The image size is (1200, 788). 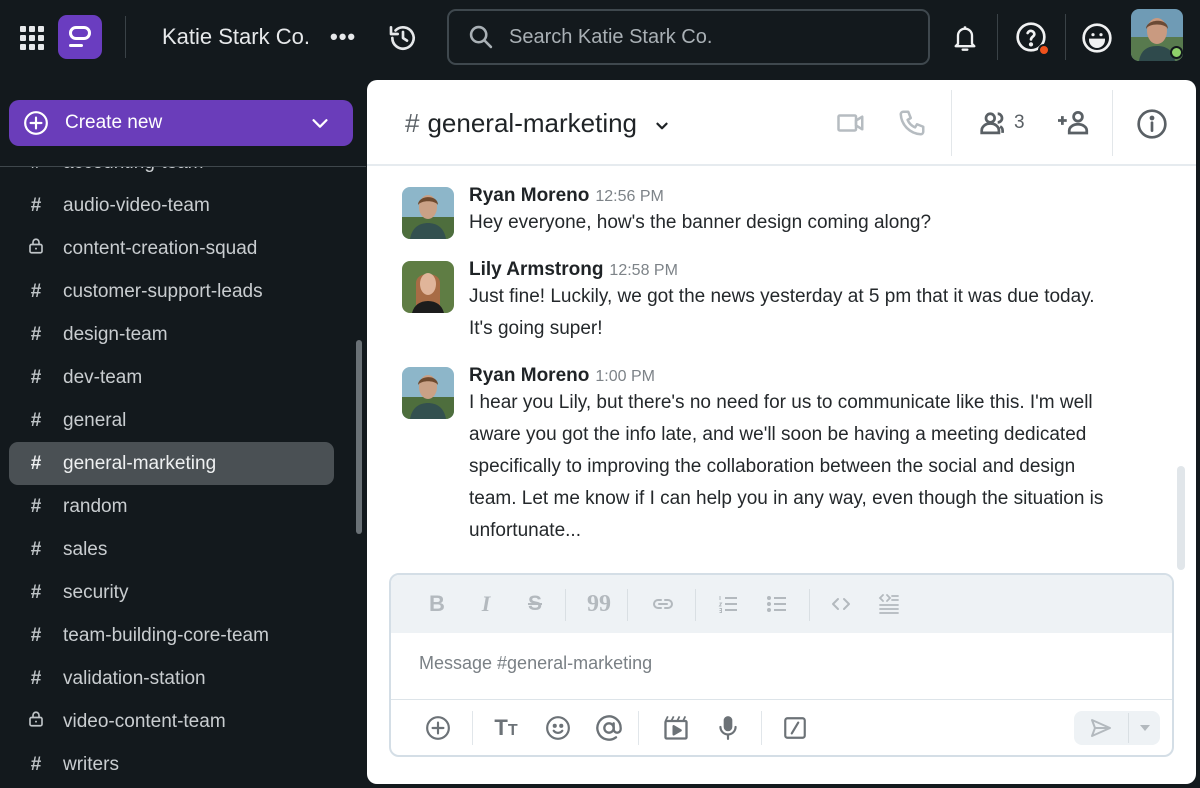 I want to click on create-new-button: Create new, so click(x=181, y=123).